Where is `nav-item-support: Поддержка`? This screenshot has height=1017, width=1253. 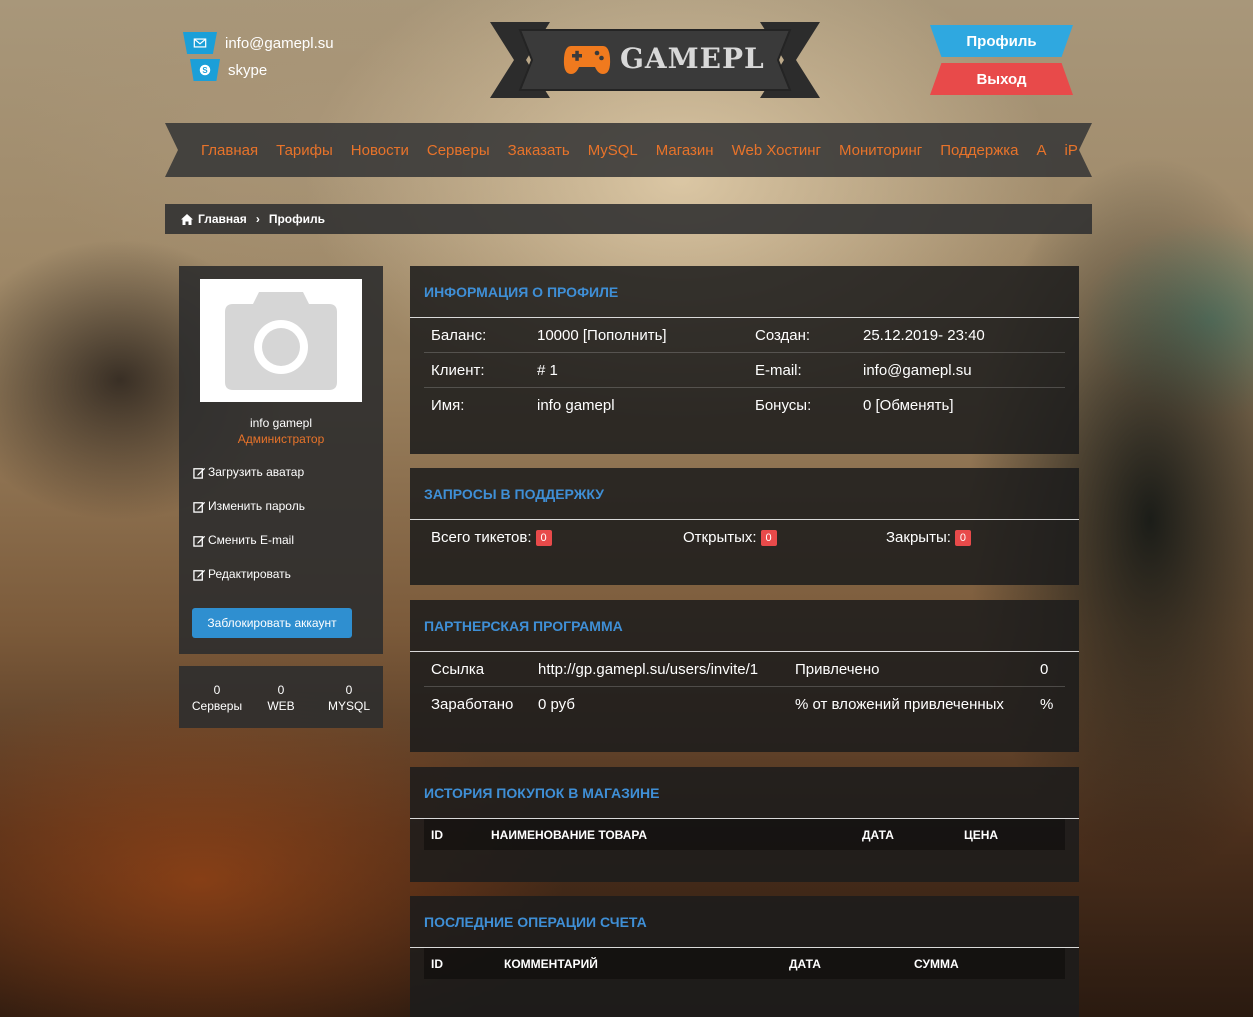
nav-item-support: Поддержка is located at coordinates (979, 150).